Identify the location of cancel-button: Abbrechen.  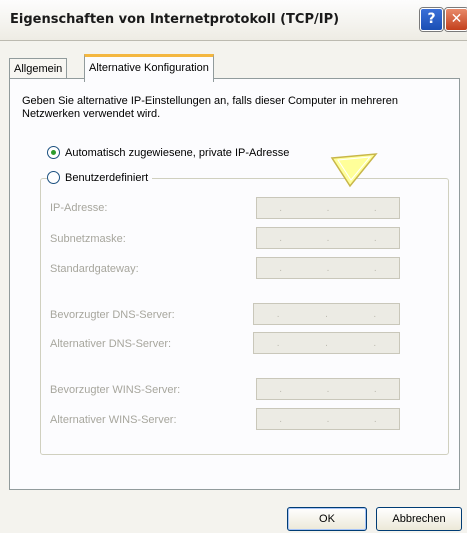
(419, 519).